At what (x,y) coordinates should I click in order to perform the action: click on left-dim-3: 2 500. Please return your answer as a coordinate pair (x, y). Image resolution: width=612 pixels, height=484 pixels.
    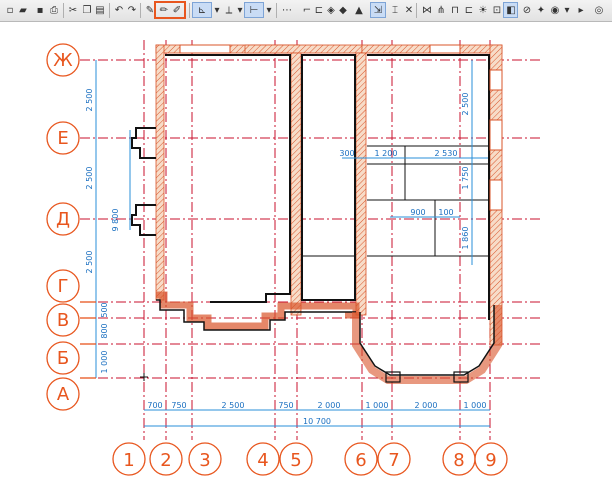
    Looking at the image, I should click on (89, 262).